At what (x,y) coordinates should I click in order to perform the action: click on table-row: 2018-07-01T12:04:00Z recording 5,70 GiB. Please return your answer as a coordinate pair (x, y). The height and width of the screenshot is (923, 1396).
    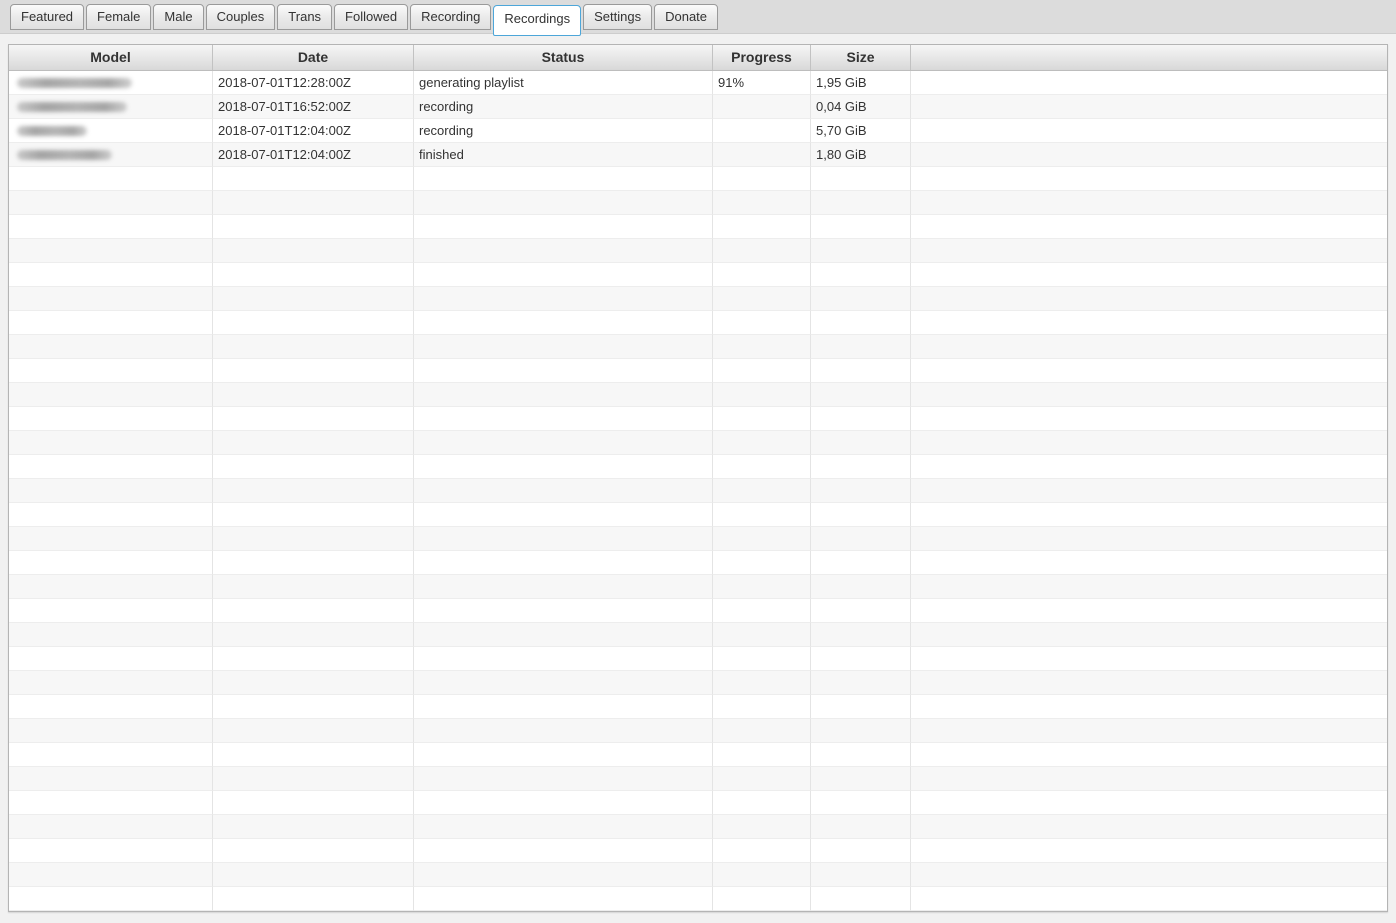
    Looking at the image, I should click on (698, 131).